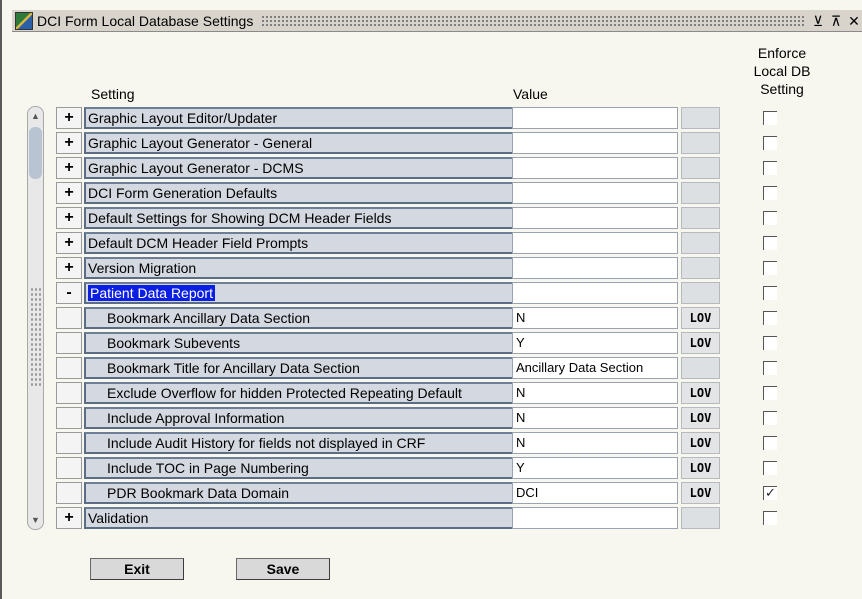 This screenshot has width=862, height=599. Describe the element at coordinates (323, 243) in the screenshot. I see `setting-label: Default DCM Header Field Prompts` at that location.